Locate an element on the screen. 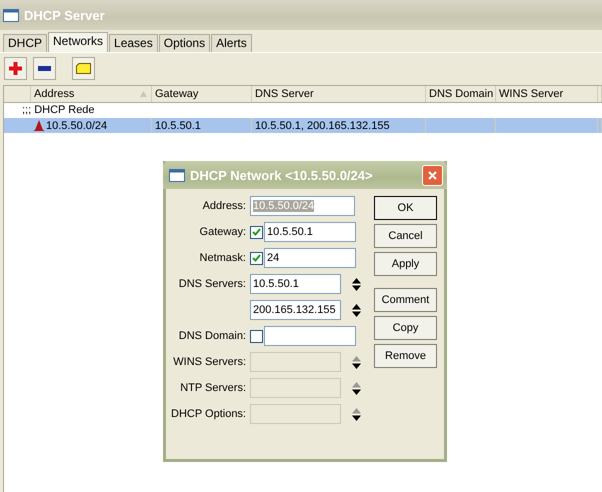  minus-icon is located at coordinates (44, 68).